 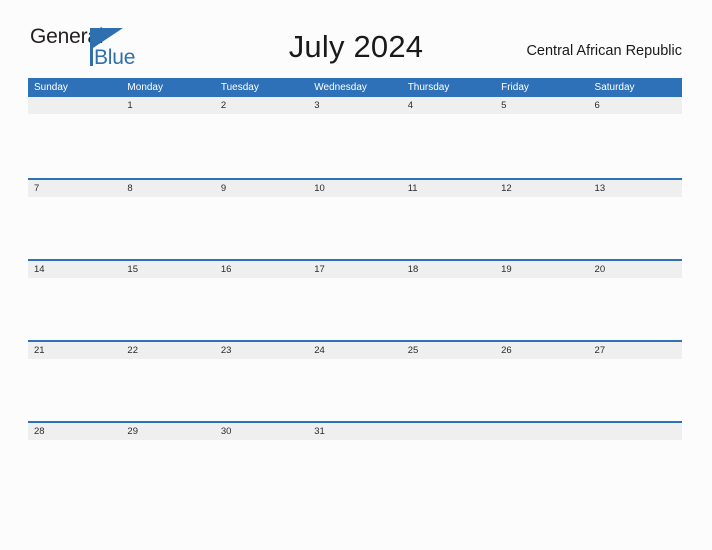 What do you see at coordinates (167, 350) in the screenshot?
I see `calendar-day-cell: 22` at bounding box center [167, 350].